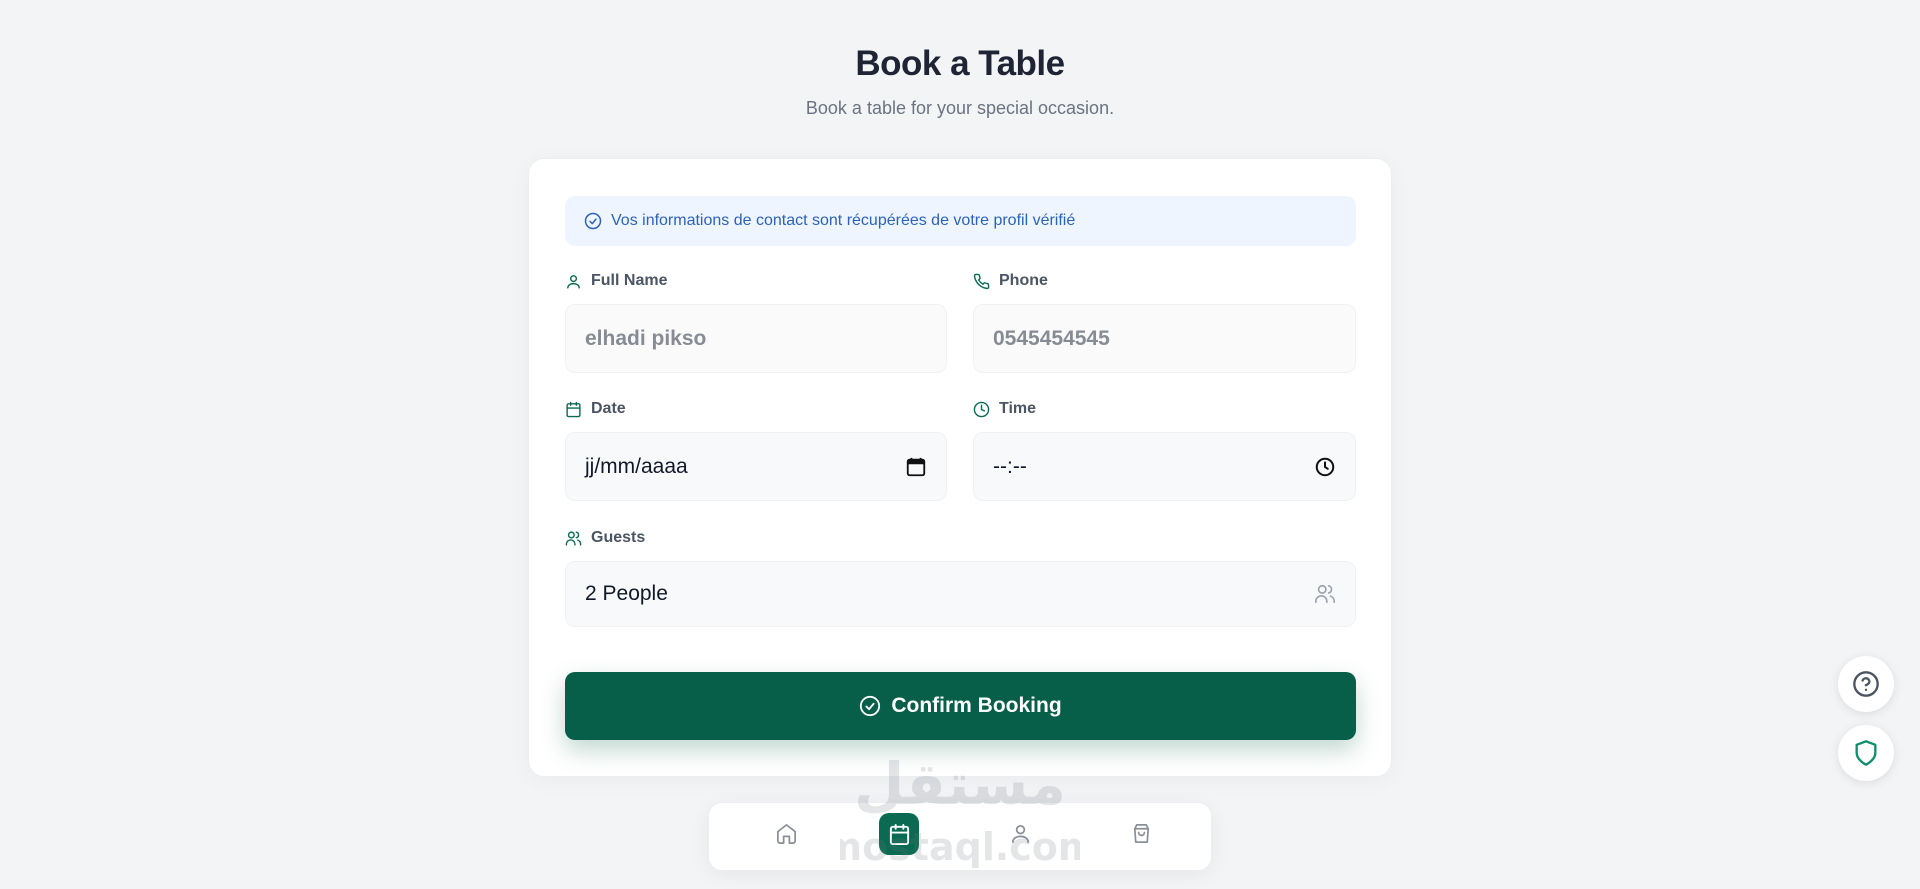  I want to click on nav-shop, so click(1141, 833).